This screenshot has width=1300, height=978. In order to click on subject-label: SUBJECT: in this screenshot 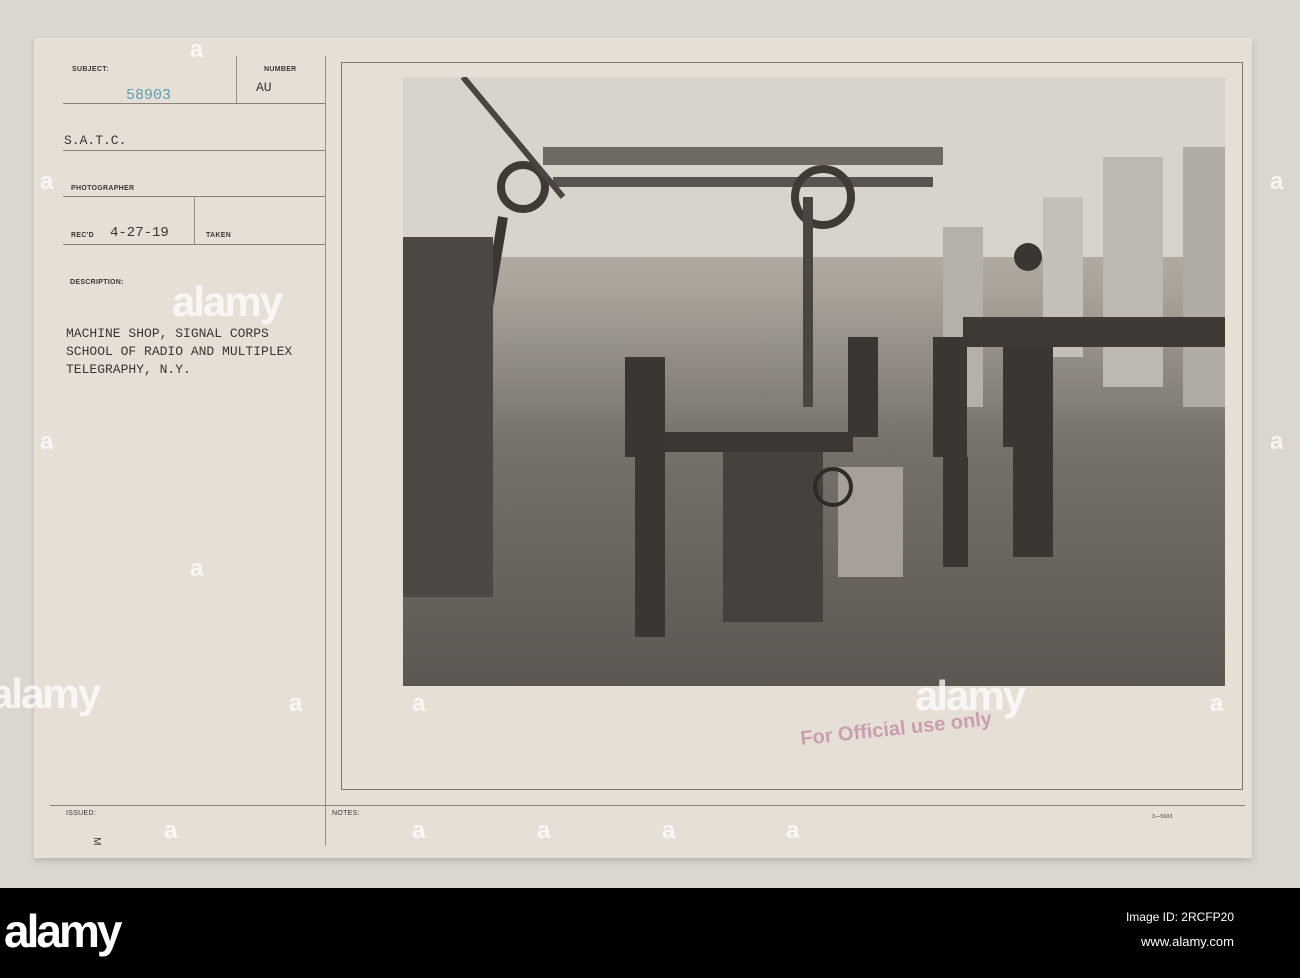, I will do `click(90, 69)`.